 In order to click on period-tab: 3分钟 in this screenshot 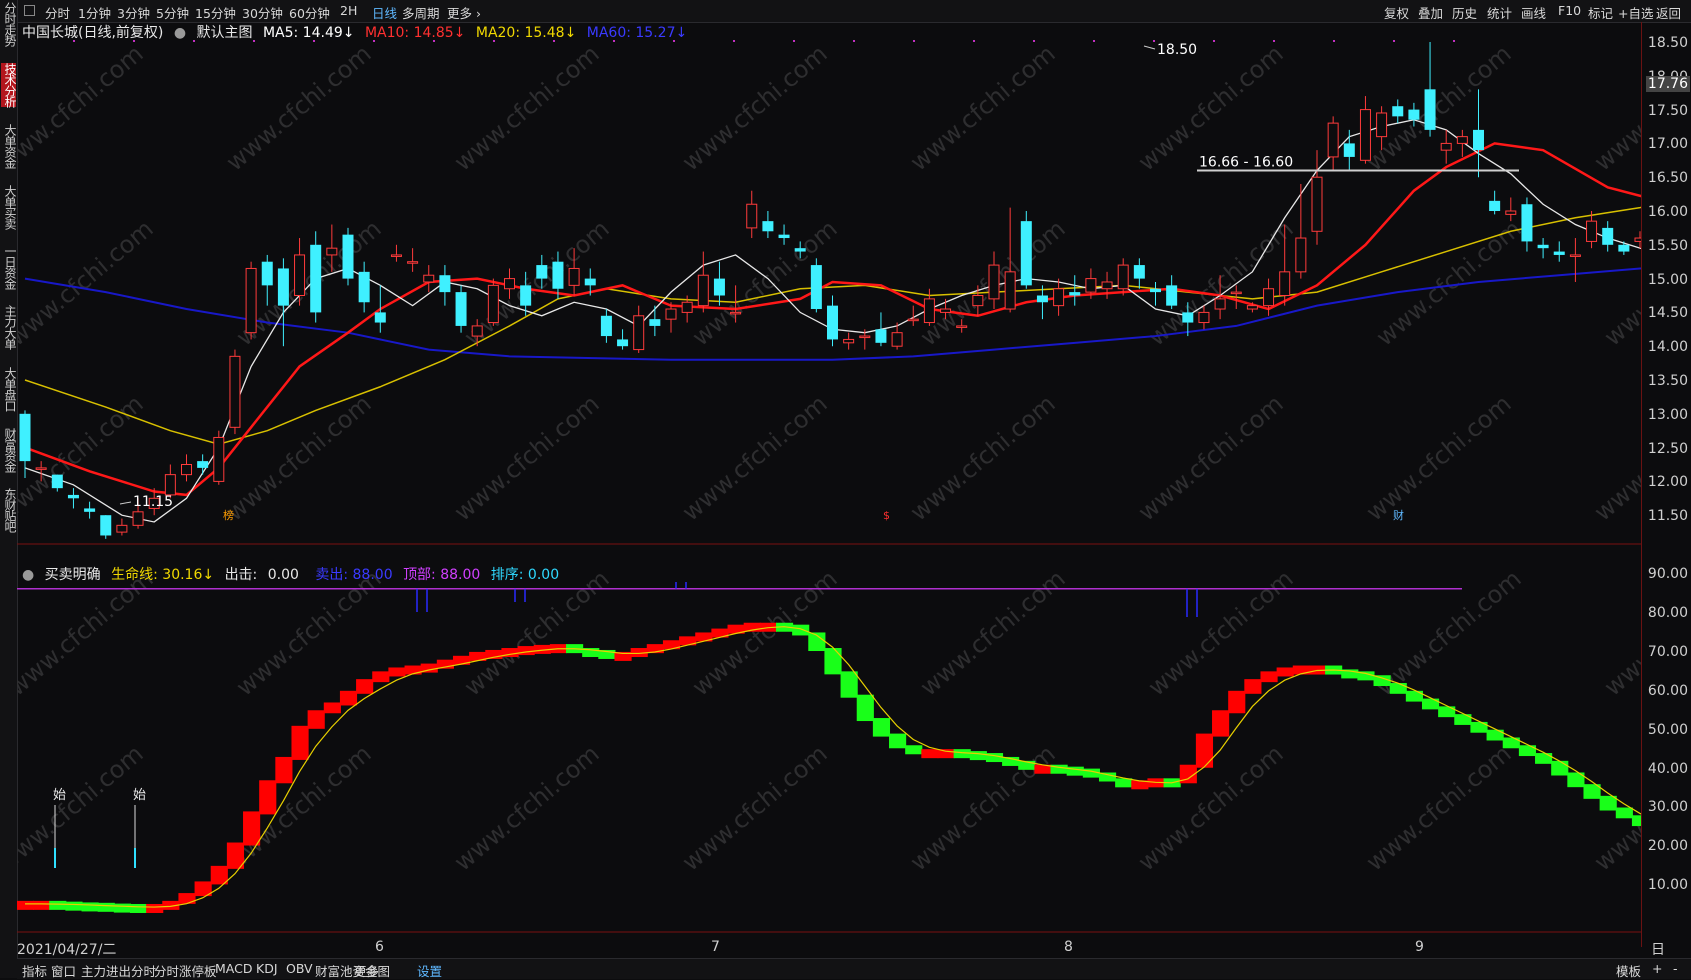, I will do `click(133, 12)`.